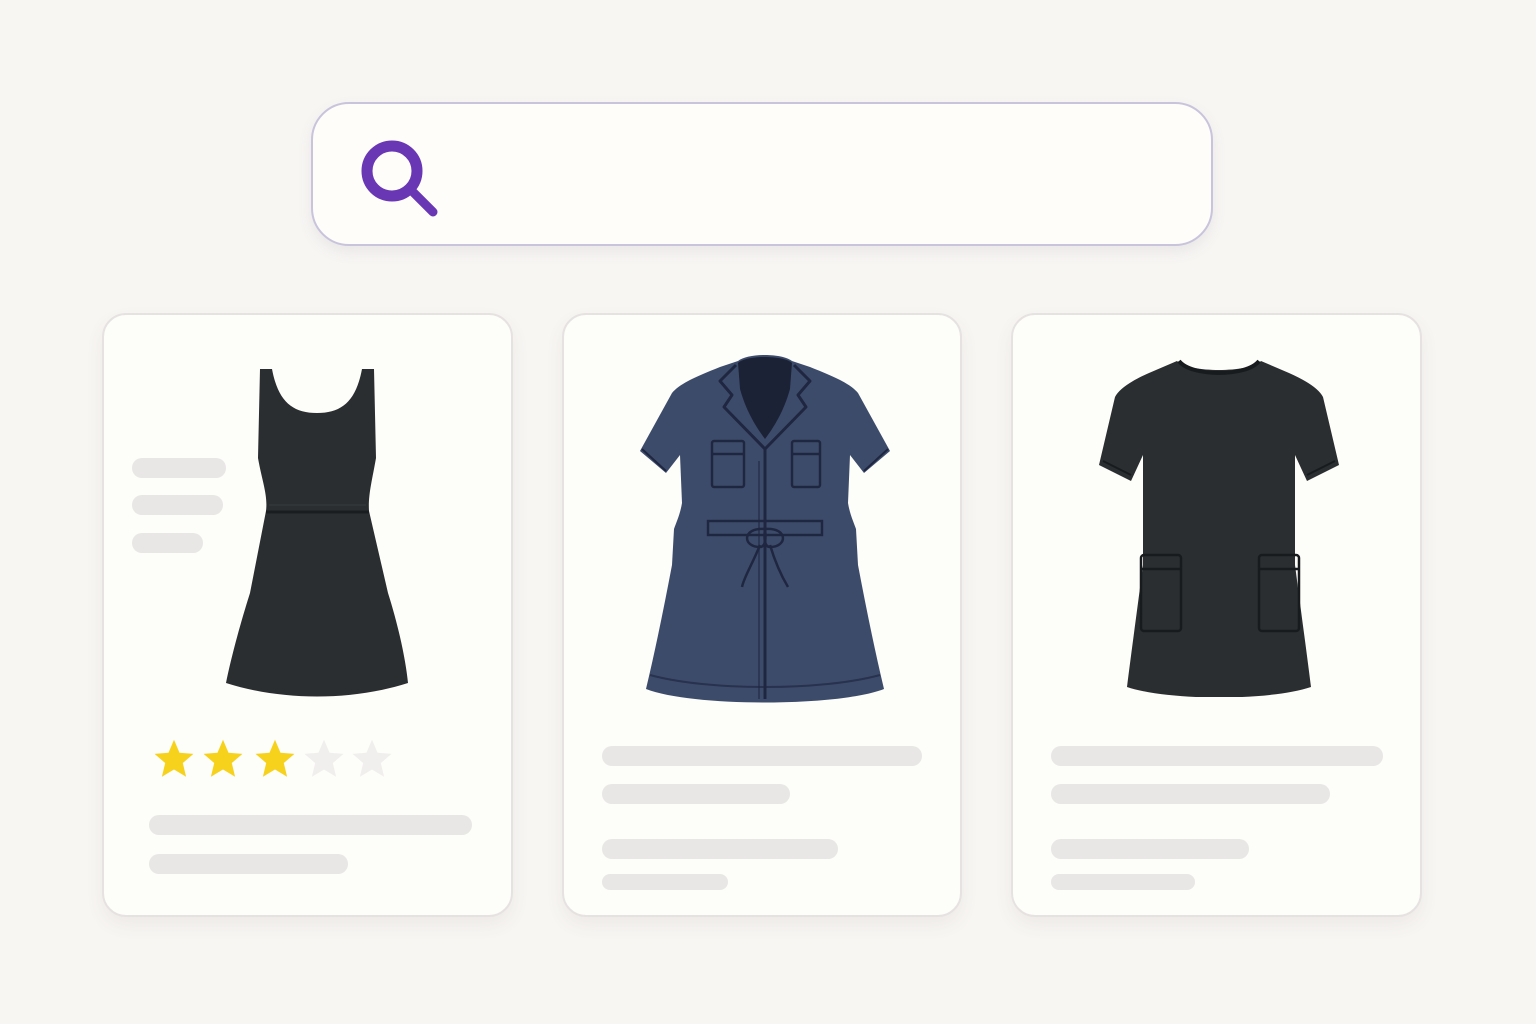 The image size is (1536, 1024). I want to click on tshirt-dress-icon, so click(1219, 528).